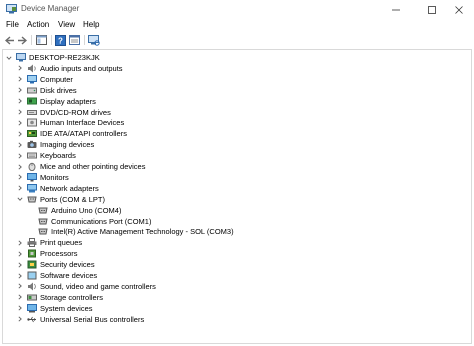 Image resolution: width=474 pixels, height=346 pixels. I want to click on tree-category-print-queues: Print queues, so click(49, 242).